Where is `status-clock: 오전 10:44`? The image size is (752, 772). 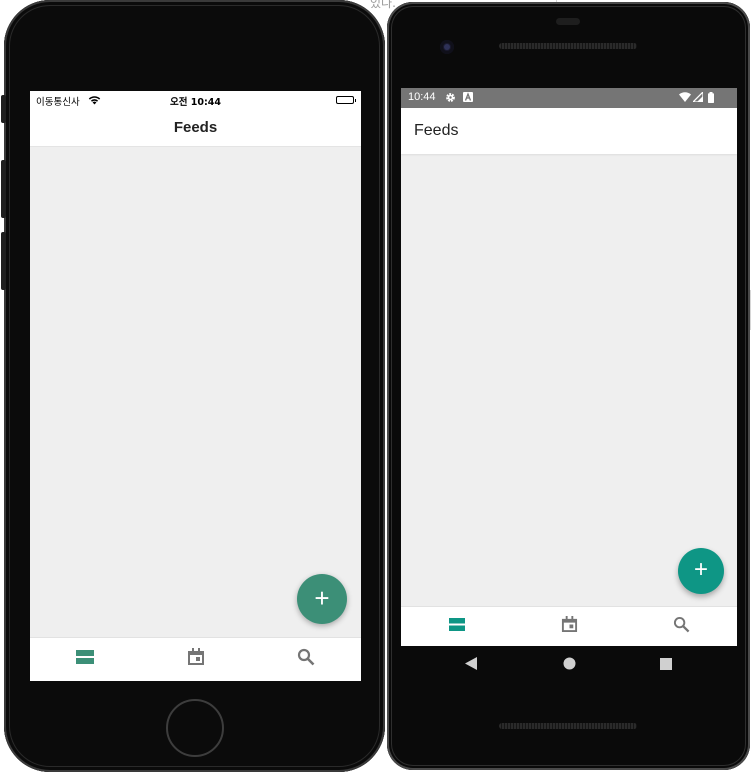 status-clock: 오전 10:44 is located at coordinates (195, 102).